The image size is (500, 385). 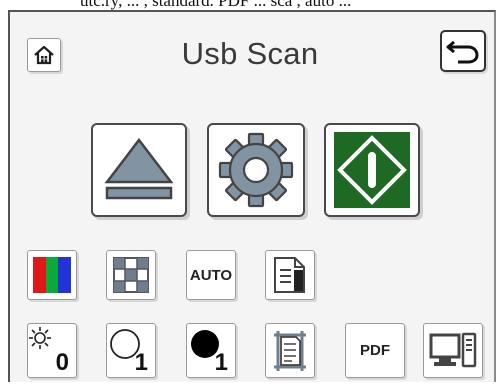 I want to click on eject-icon, so click(x=139, y=168).